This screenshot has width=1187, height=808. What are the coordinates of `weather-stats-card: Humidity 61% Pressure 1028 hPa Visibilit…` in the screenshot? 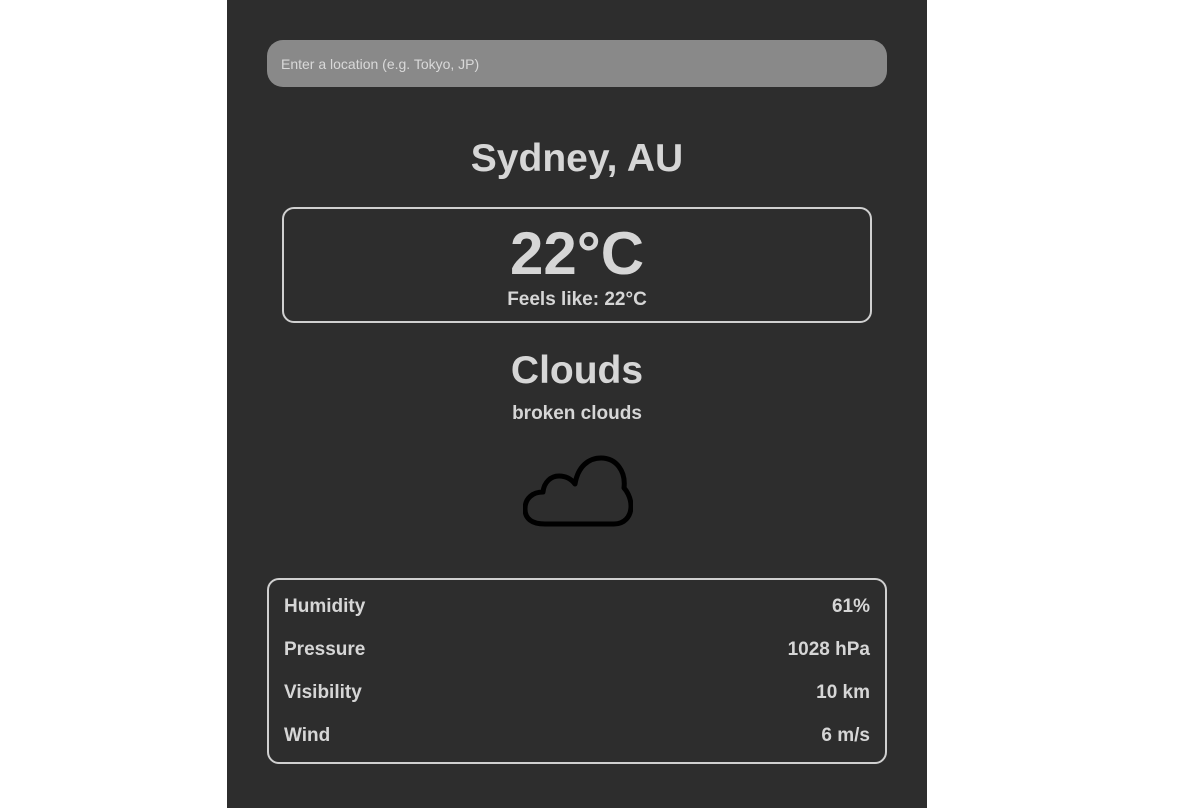 It's located at (577, 671).